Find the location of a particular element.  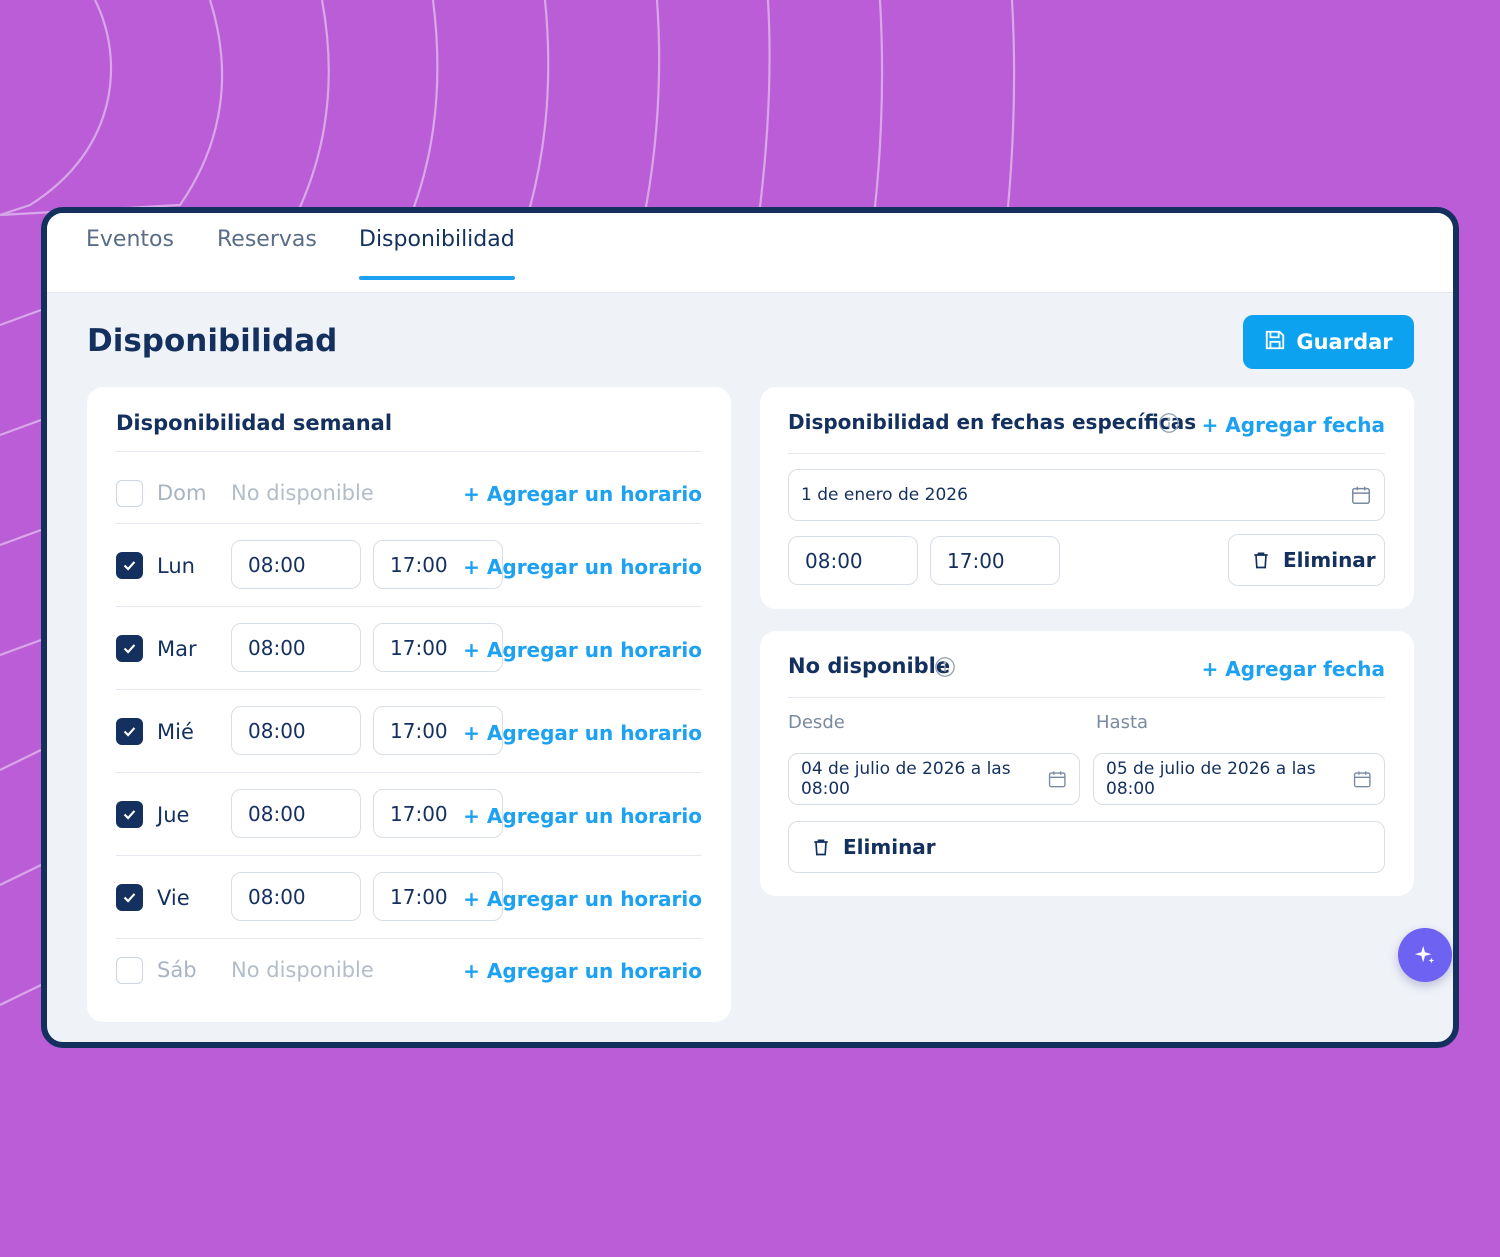

checkbox-jue is located at coordinates (129, 814).